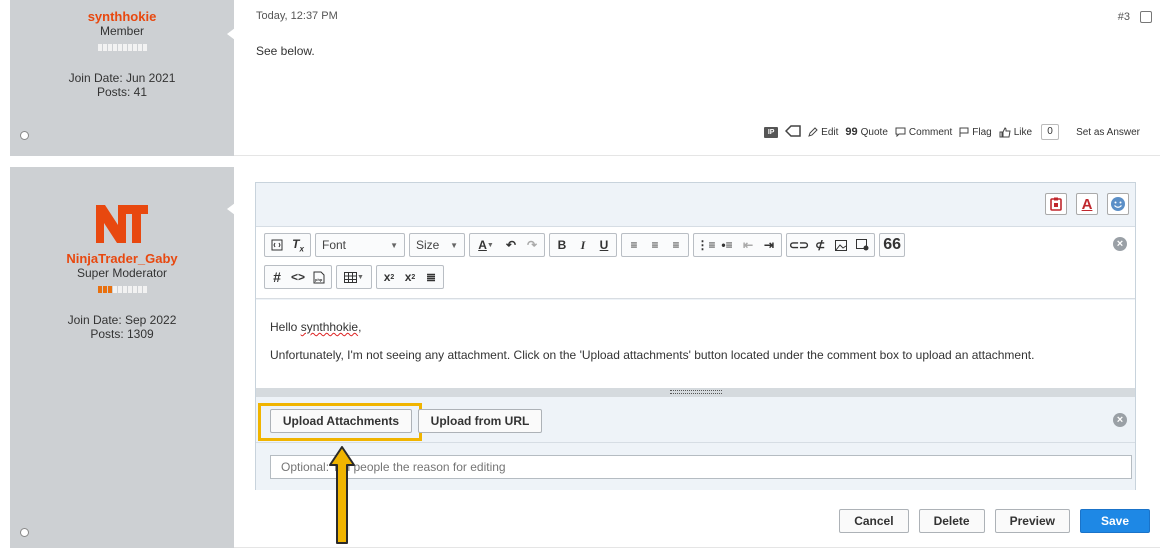 This screenshot has height=548, width=1160. What do you see at coordinates (799, 245) in the screenshot?
I see `link-icon: ⊂⊃` at bounding box center [799, 245].